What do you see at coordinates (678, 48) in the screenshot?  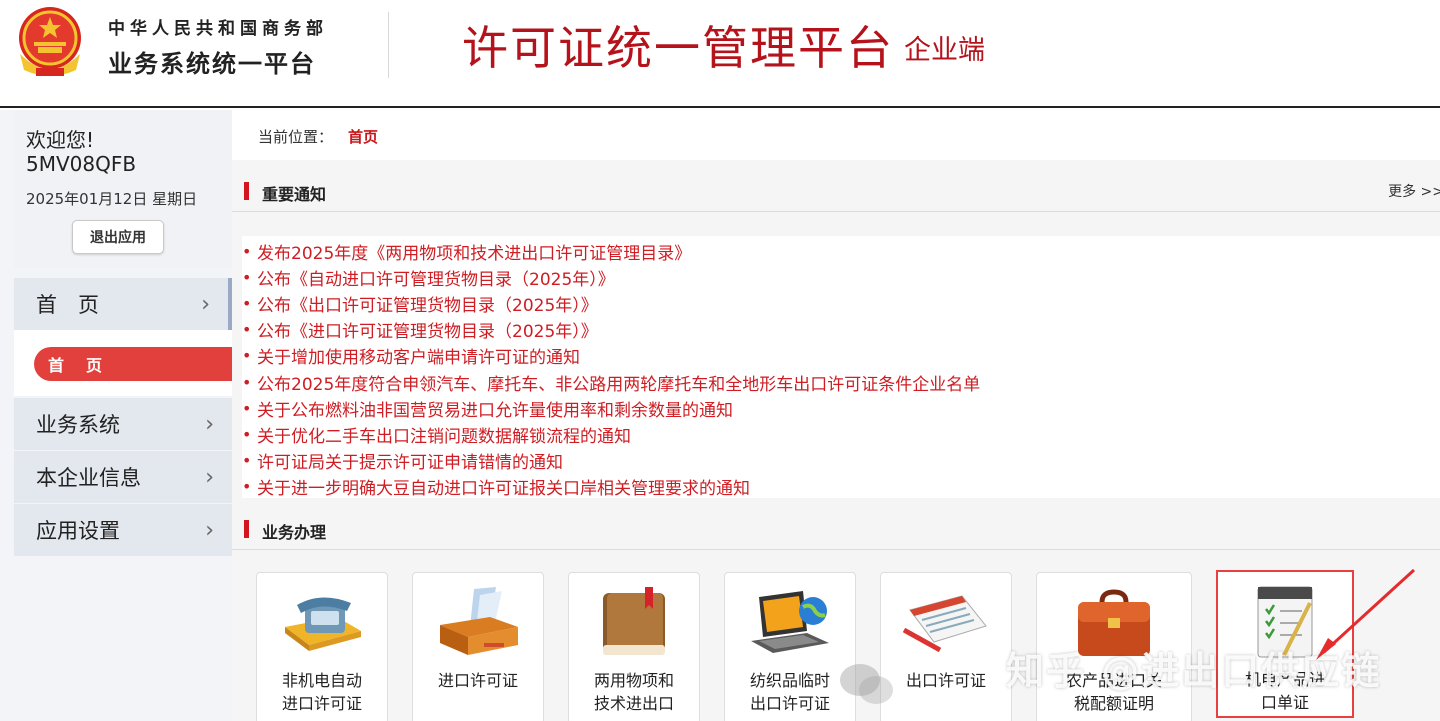 I see `page-title: 许可证统一管理平台` at bounding box center [678, 48].